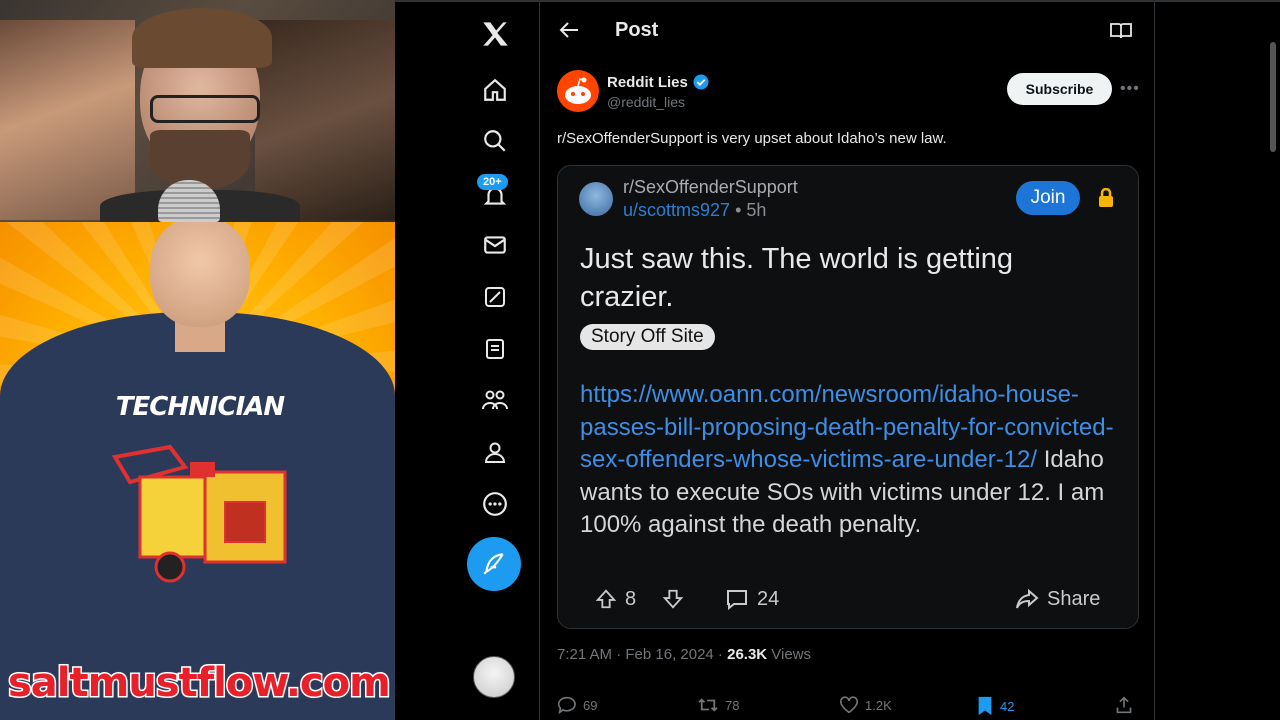 The image size is (1280, 720). What do you see at coordinates (495, 245) in the screenshot?
I see `messages-icon` at bounding box center [495, 245].